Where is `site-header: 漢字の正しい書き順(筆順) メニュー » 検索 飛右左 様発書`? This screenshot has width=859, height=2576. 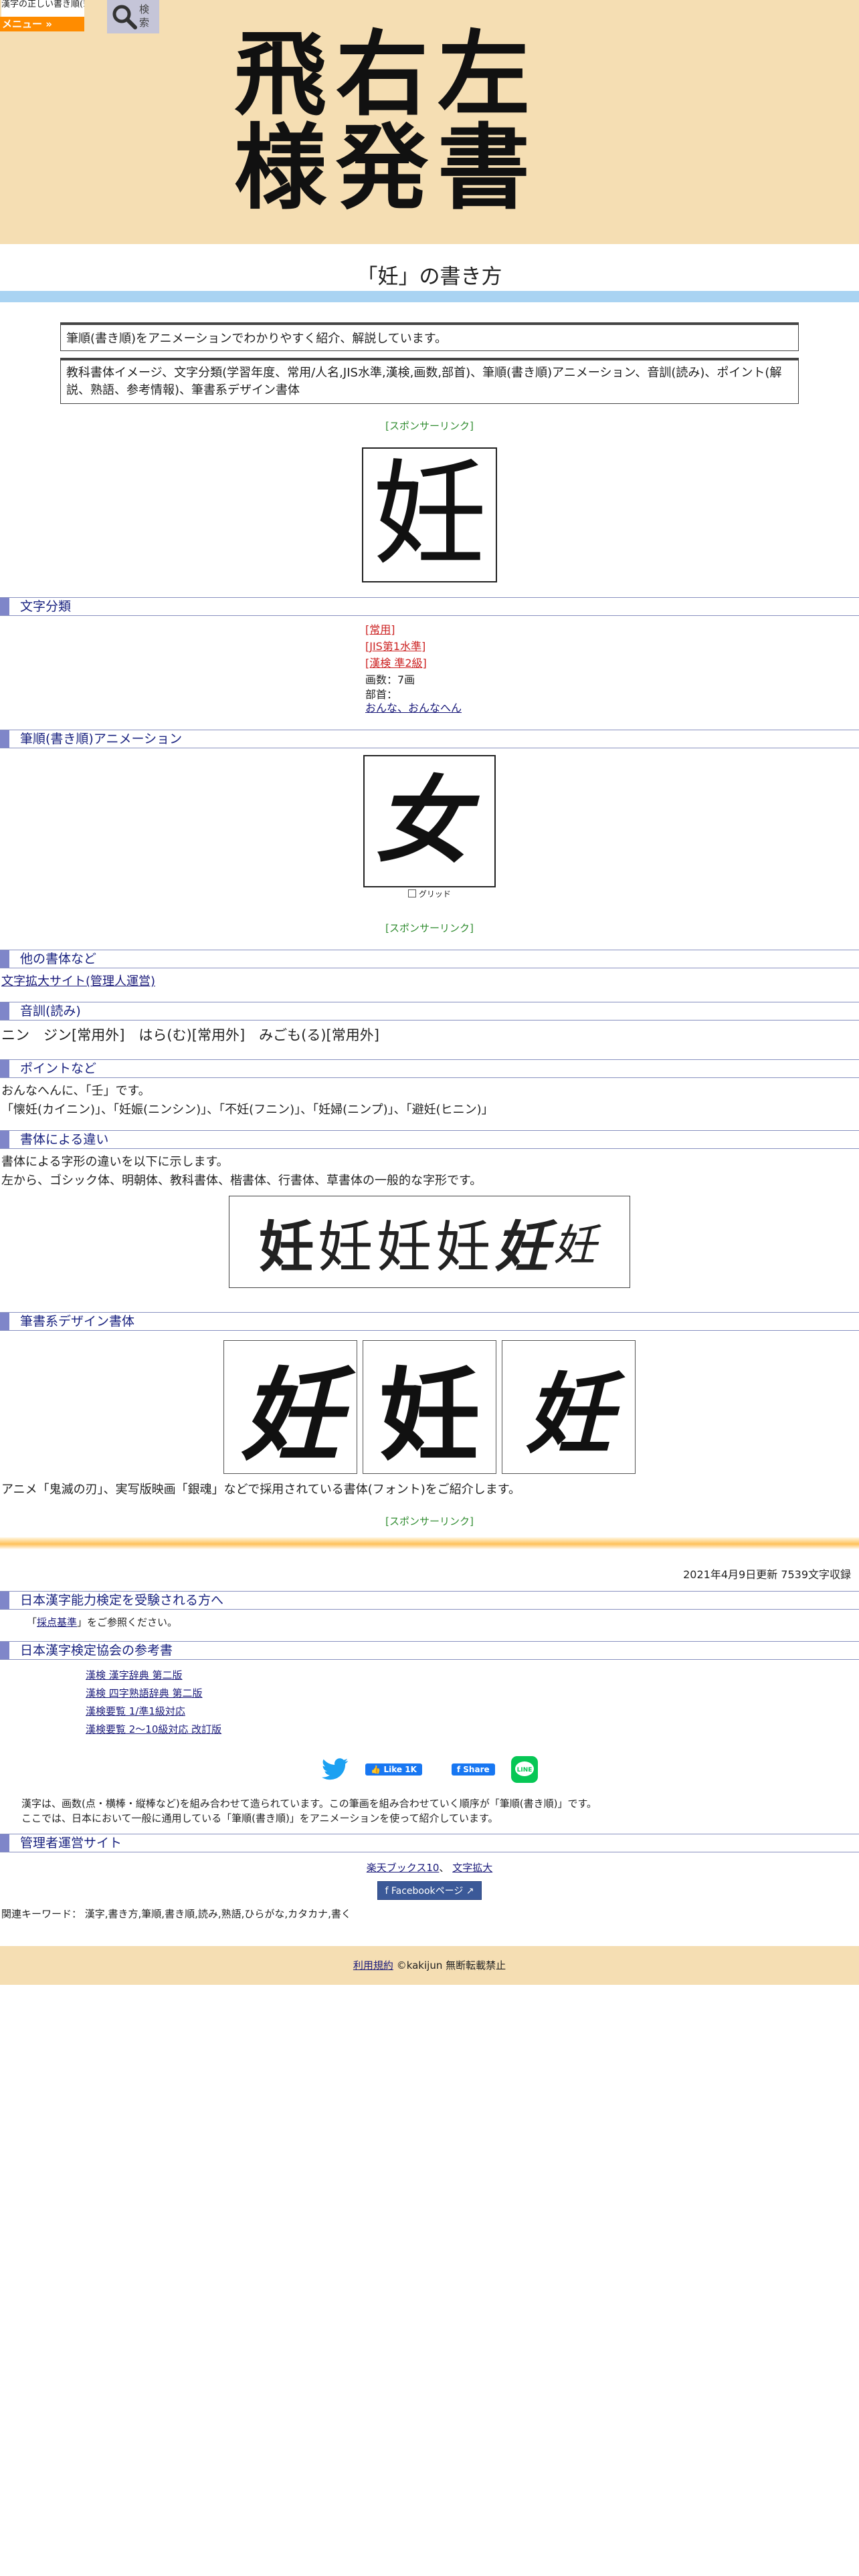 site-header: 漢字の正しい書き順(筆順) メニュー » 検索 飛右左 様発書 is located at coordinates (429, 122).